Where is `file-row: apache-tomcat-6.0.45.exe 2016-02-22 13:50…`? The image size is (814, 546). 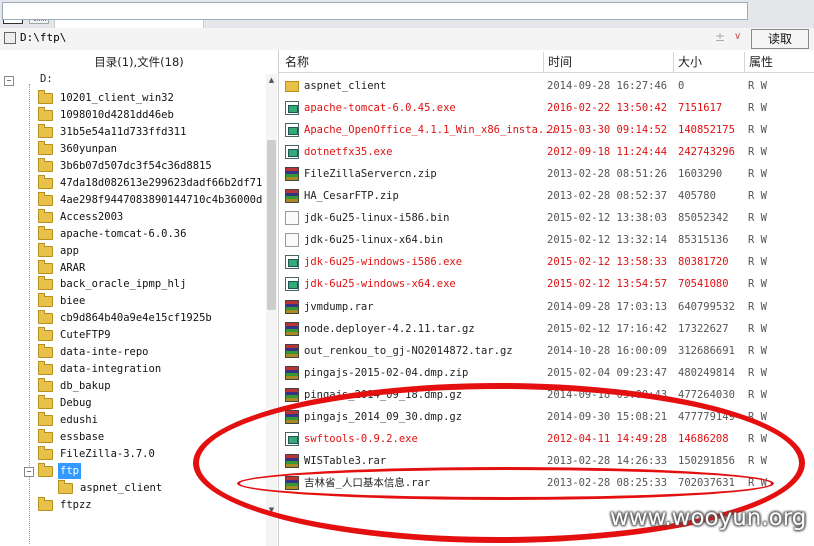 file-row: apache-tomcat-6.0.45.exe 2016-02-22 13:50… is located at coordinates (548, 108).